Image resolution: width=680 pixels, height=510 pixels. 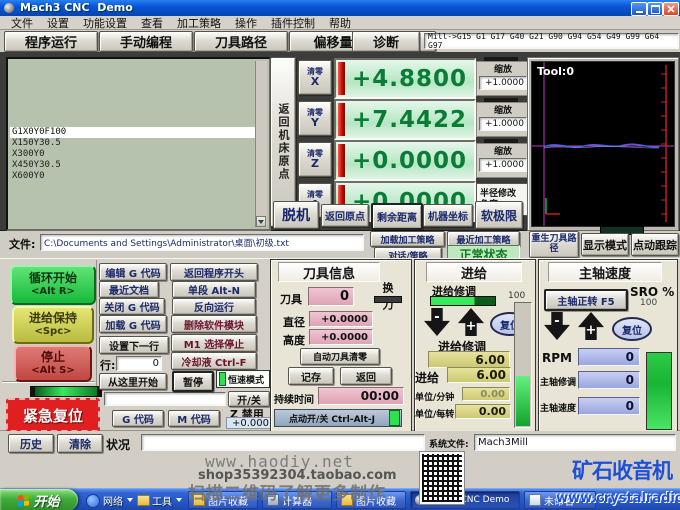 I want to click on watermark-brand: 矿石收音机, so click(x=622, y=471).